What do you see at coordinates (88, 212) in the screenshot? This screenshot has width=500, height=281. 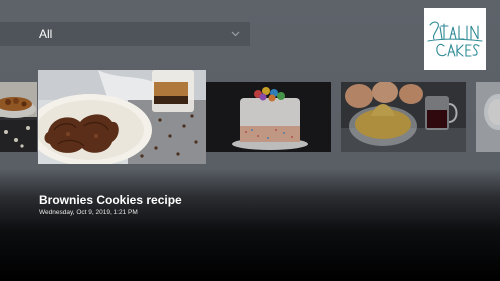 I see `selected-recipe-date: Wednesday, Oct 9, 2019, 1:21 PM` at bounding box center [88, 212].